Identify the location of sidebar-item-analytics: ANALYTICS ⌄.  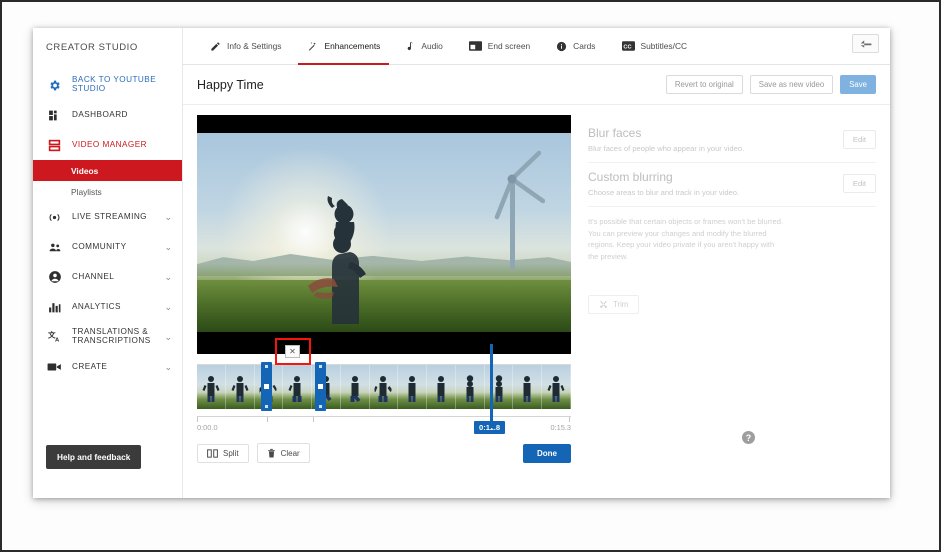
(107, 307).